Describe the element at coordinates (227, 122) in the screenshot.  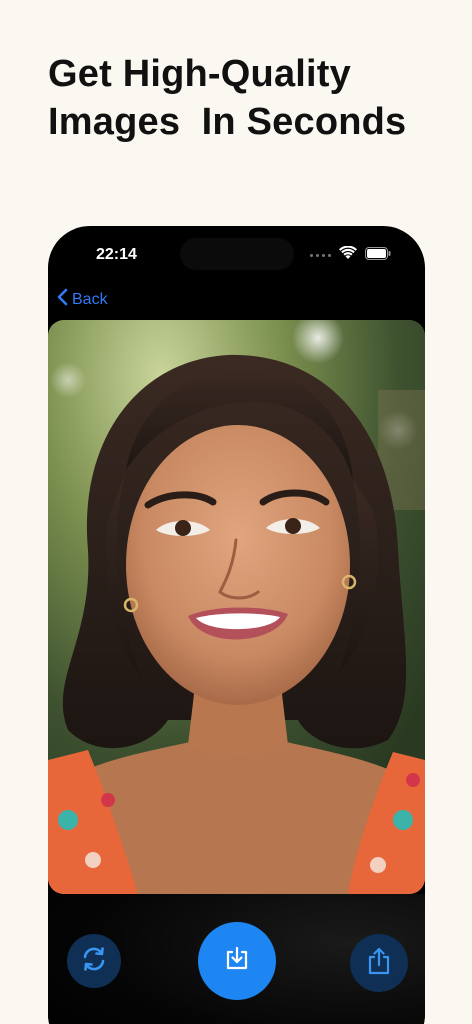
I see `headline-line-2: Images In Seconds` at that location.